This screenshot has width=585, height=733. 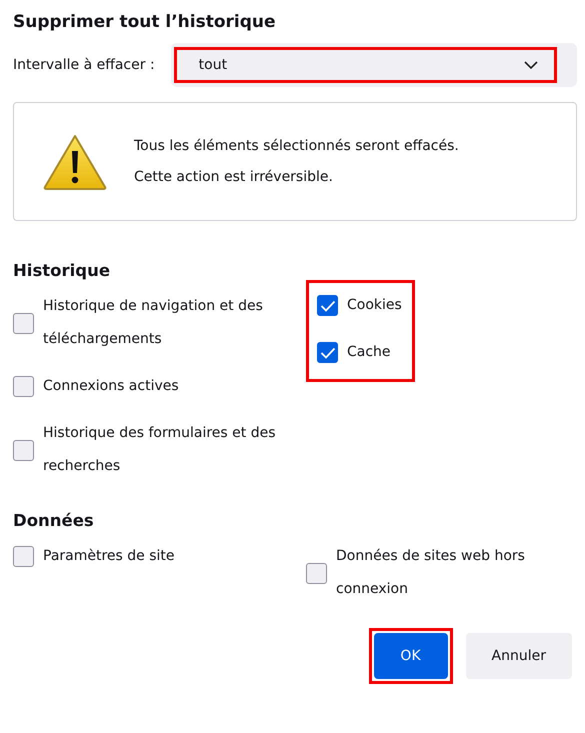 I want to click on checkbox-label: Connexions actives, so click(x=111, y=386).